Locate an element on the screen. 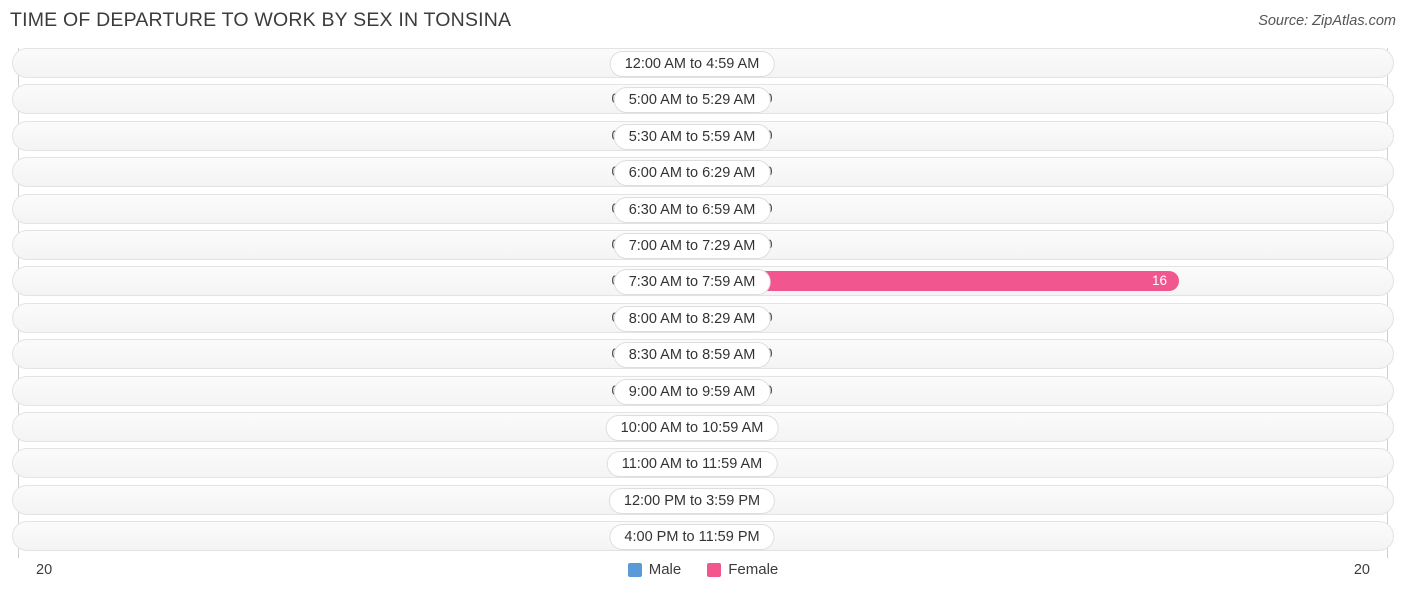 Image resolution: width=1406 pixels, height=594 pixels. legend-label-male: Male is located at coordinates (665, 569).